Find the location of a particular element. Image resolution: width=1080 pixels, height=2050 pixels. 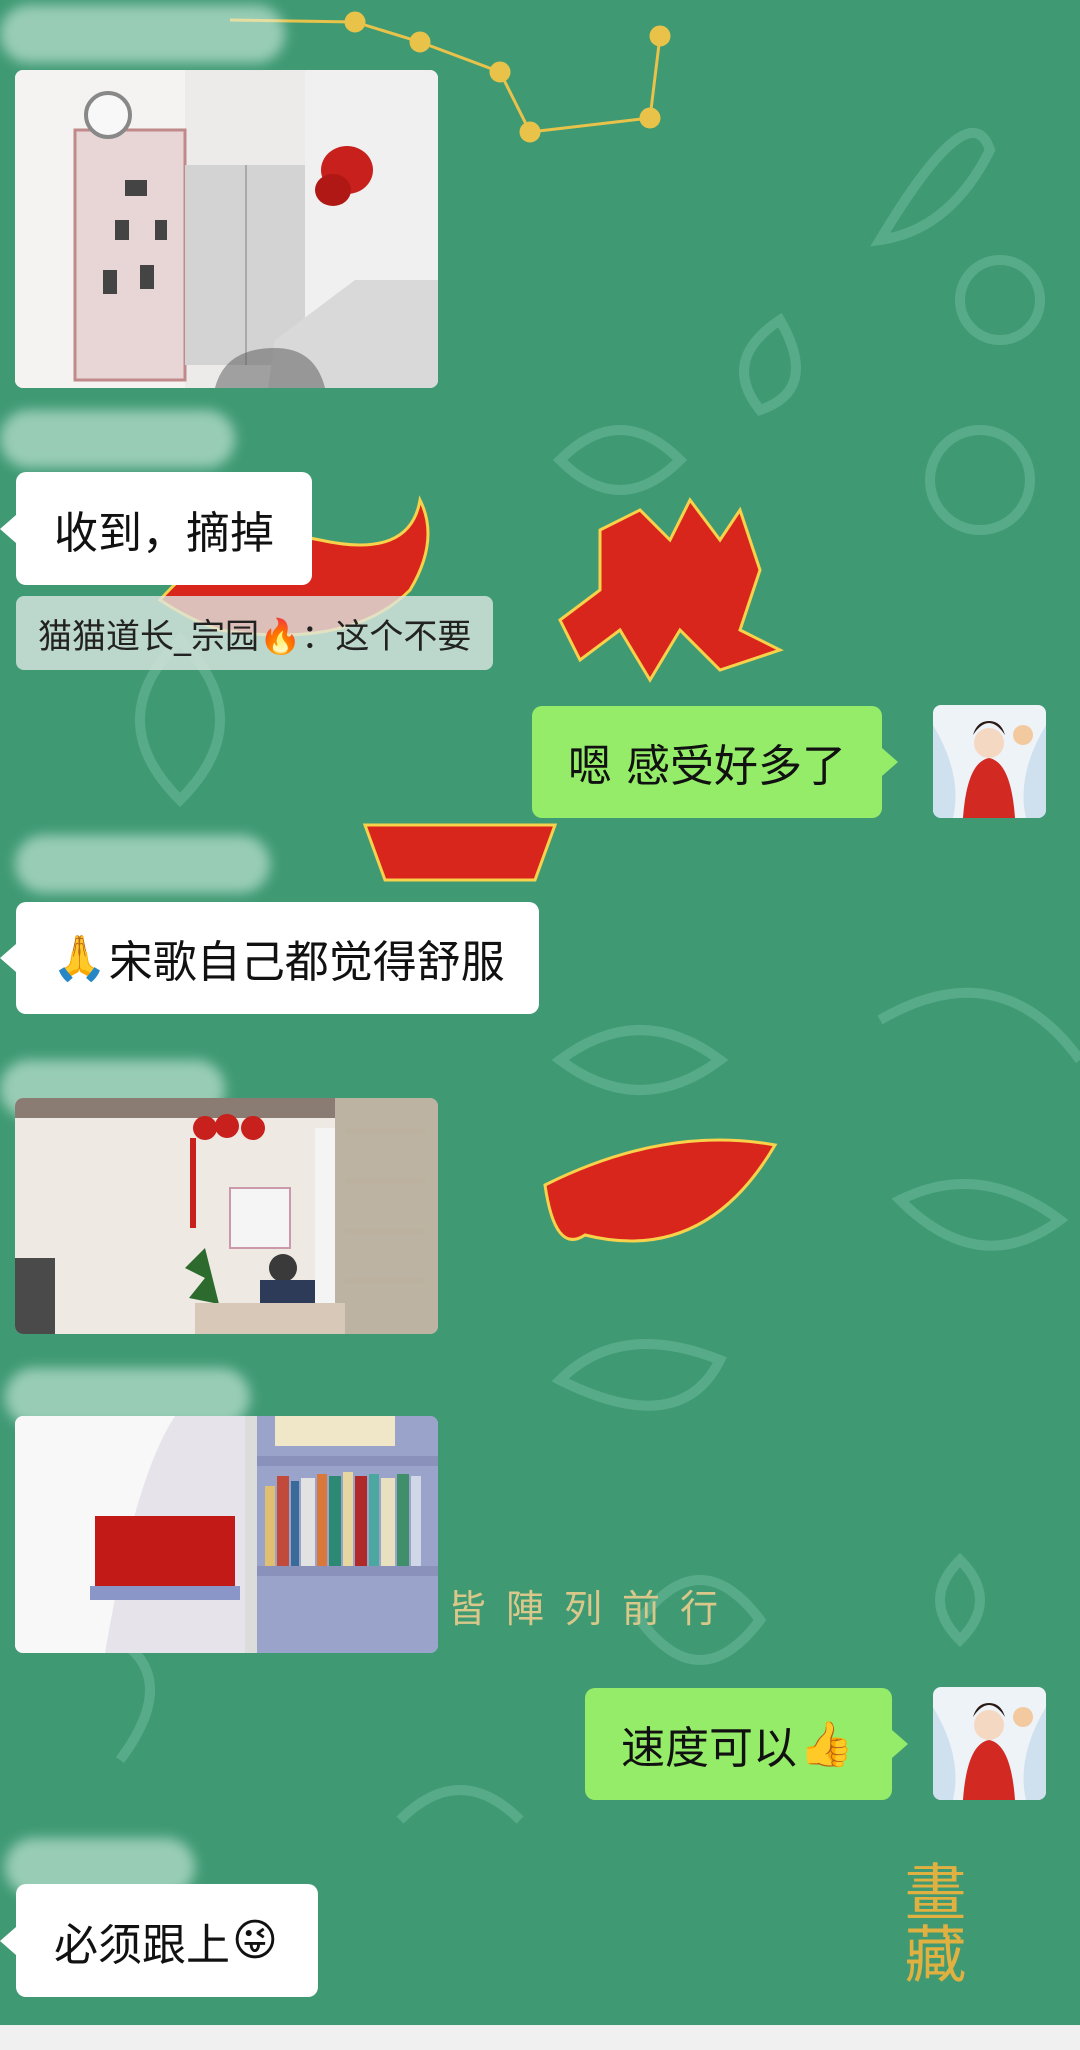

incoming-message-bubble: 收到，摘掉 is located at coordinates (156, 528).